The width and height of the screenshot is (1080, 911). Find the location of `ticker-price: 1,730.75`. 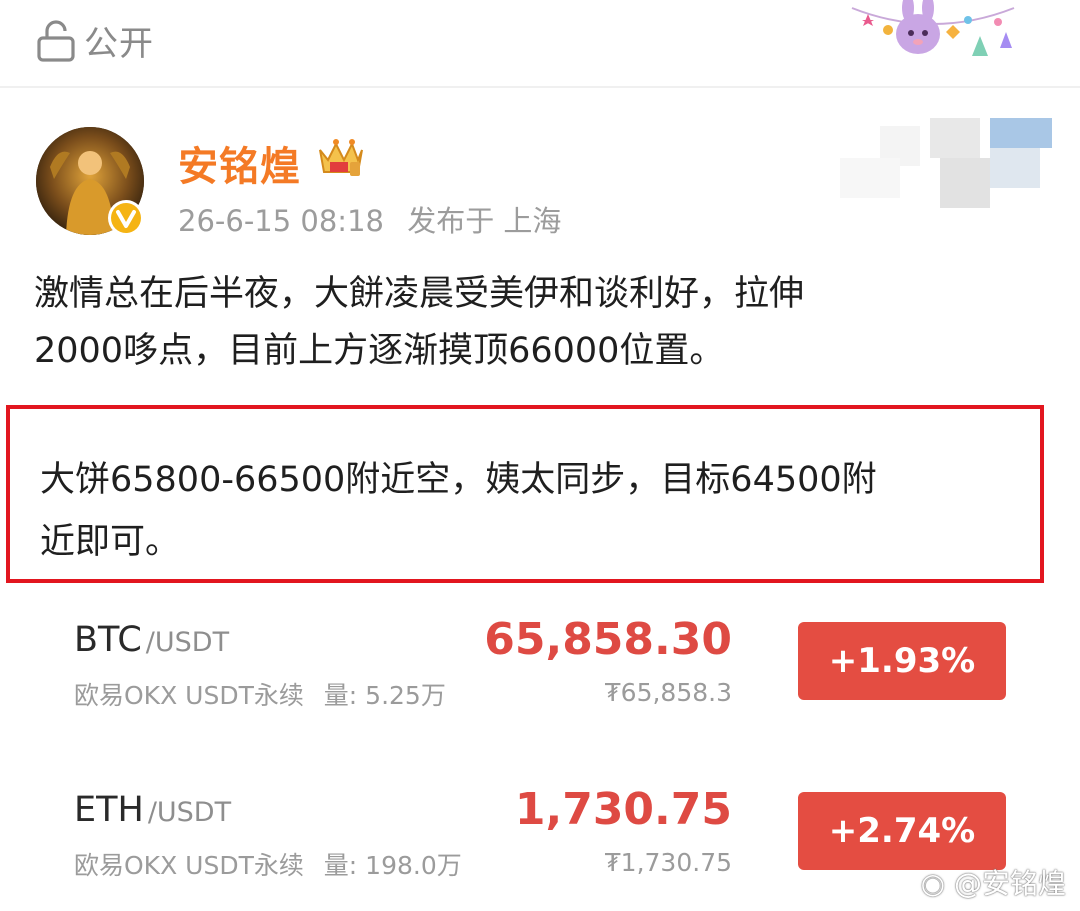

ticker-price: 1,730.75 is located at coordinates (623, 809).